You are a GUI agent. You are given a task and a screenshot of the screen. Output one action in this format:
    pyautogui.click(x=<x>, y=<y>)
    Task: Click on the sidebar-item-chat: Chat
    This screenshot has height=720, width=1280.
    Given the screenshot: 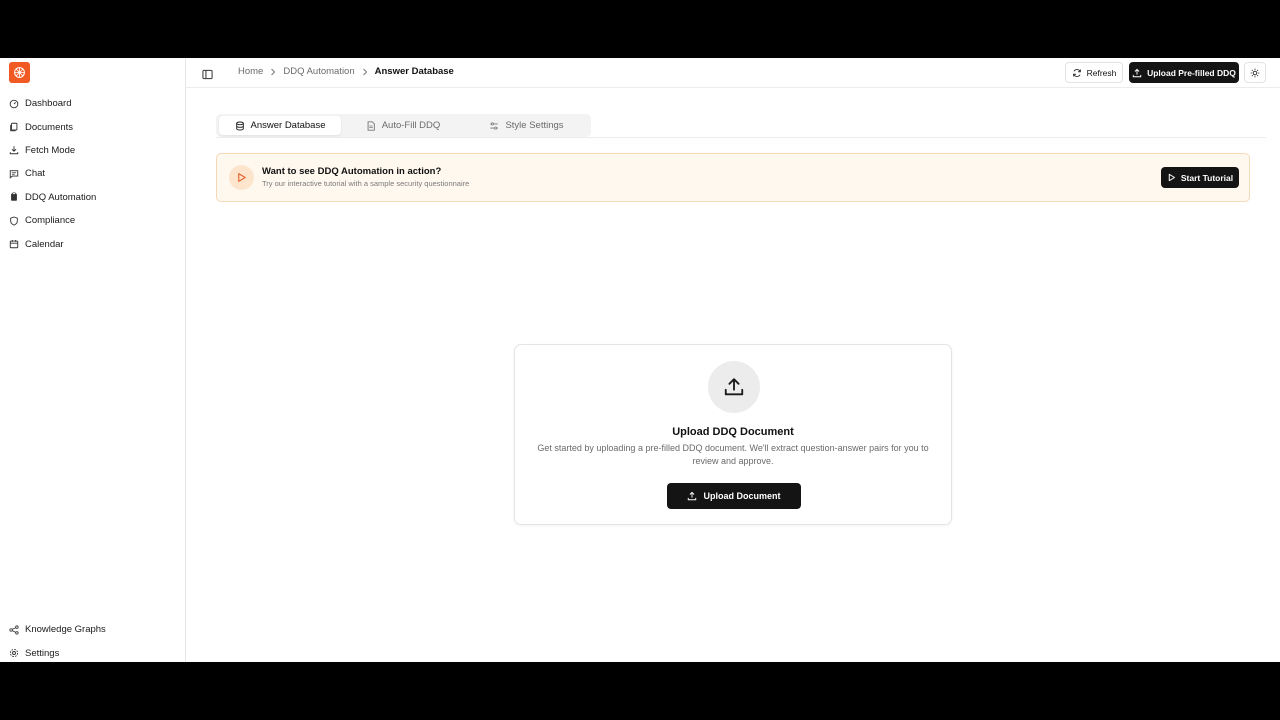 What is the action you would take?
    pyautogui.click(x=93, y=173)
    